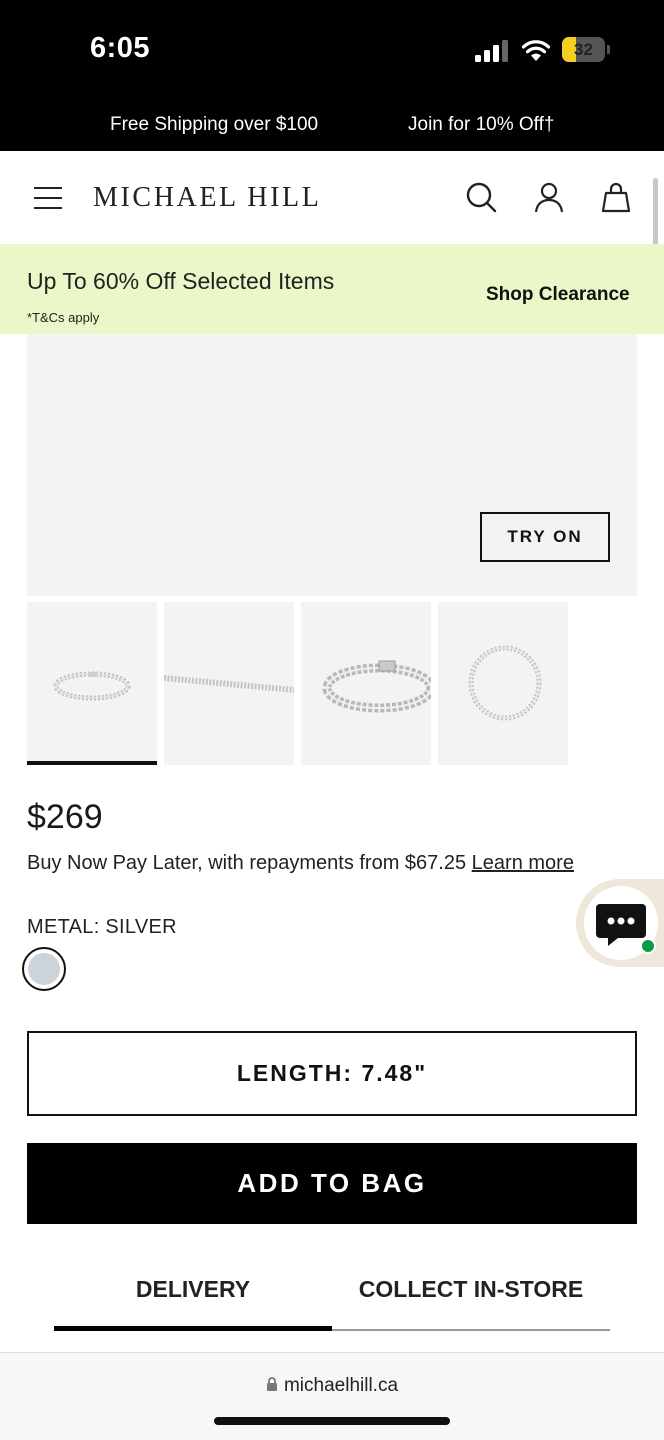  Describe the element at coordinates (332, 197) in the screenshot. I see `site-header: MICHAEL HILL` at that location.